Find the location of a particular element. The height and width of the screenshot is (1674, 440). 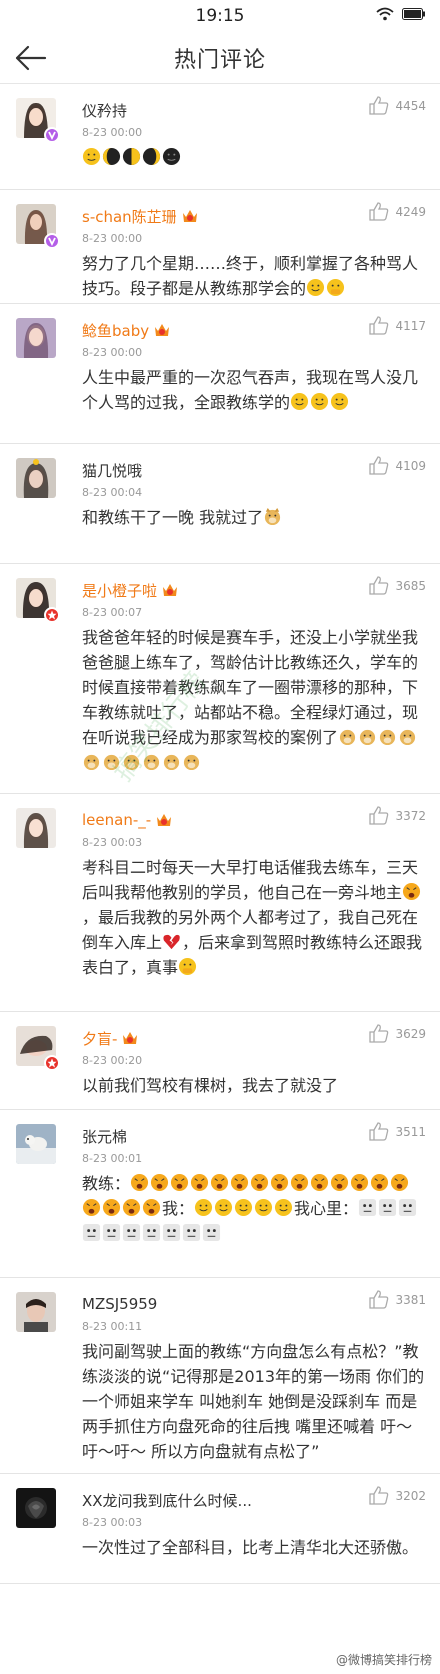

comment-text: 努力了几个星期……终于，顺利掌握了各种骂人技巧。段子都是从教练那学会的 is located at coordinates (250, 276).